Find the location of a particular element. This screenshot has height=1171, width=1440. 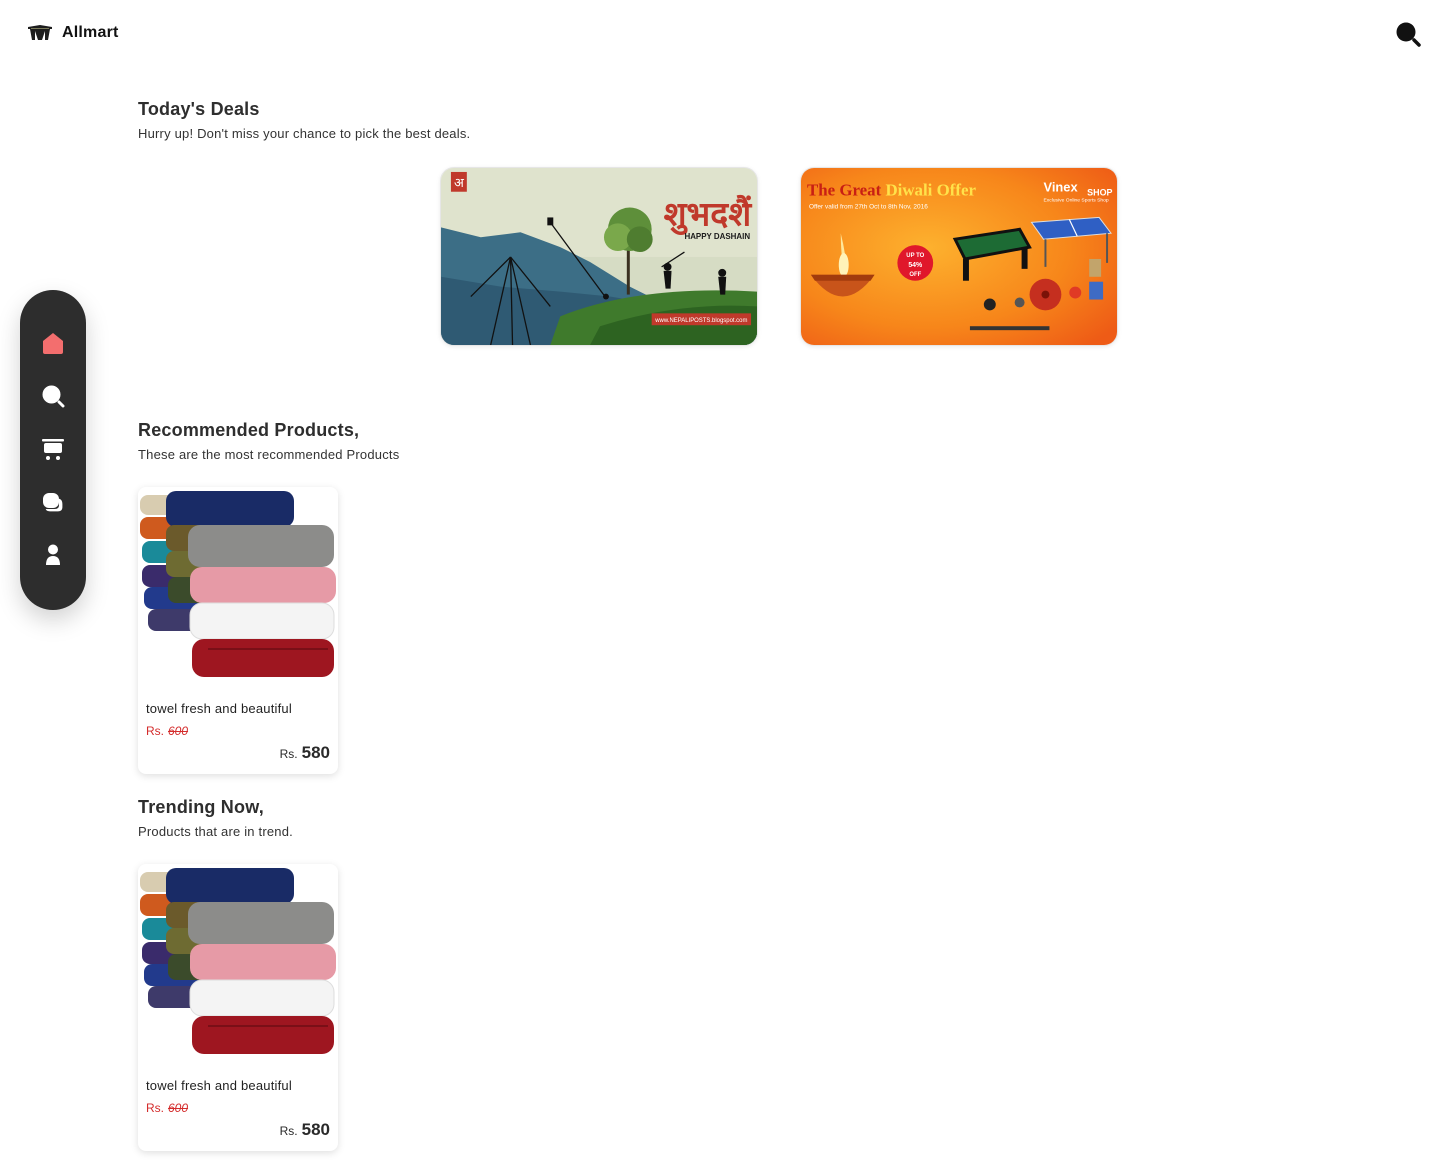

sidebar-item-home is located at coordinates (53, 343).